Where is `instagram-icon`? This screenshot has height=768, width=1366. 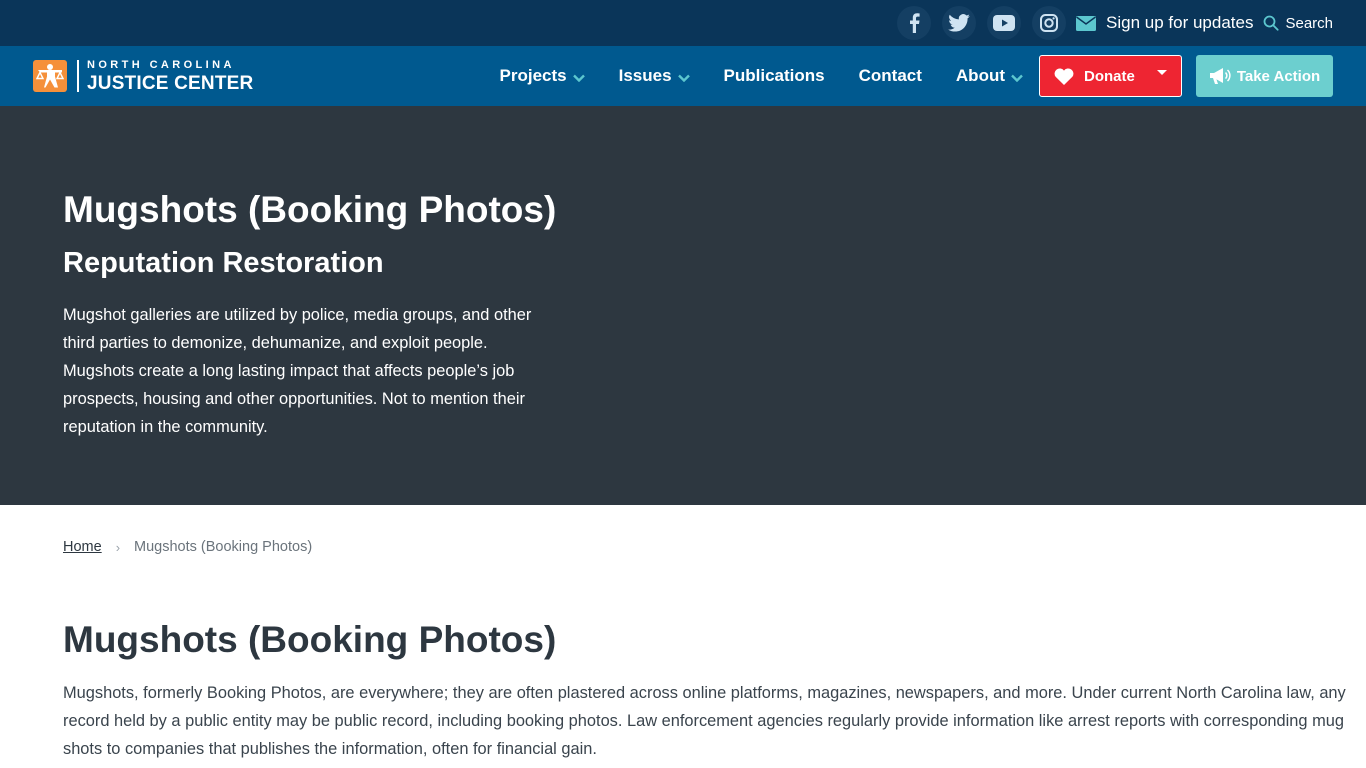
instagram-icon is located at coordinates (1049, 23).